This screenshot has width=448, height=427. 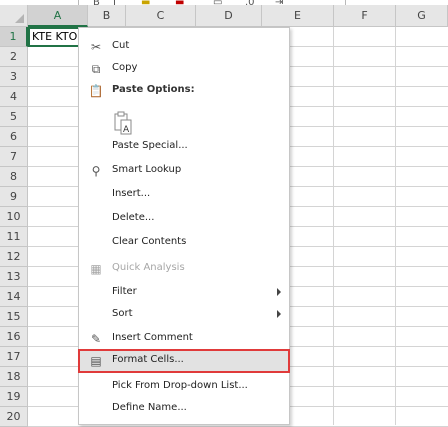 I want to click on column-header-f: F, so click(x=365, y=16).